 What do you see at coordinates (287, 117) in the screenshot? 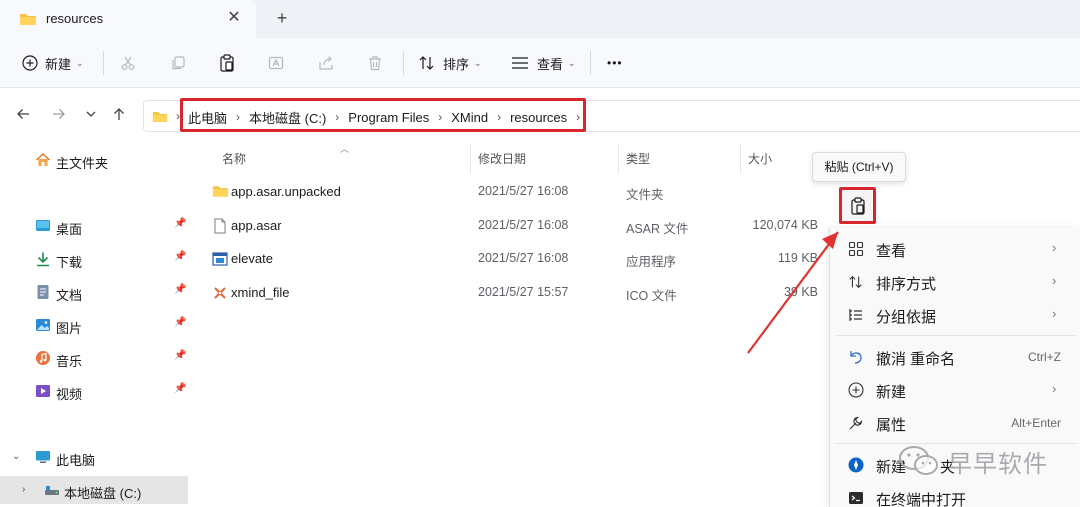
I see `breadcrumb-item-local-disk: 本地磁盘 (C:)` at bounding box center [287, 117].